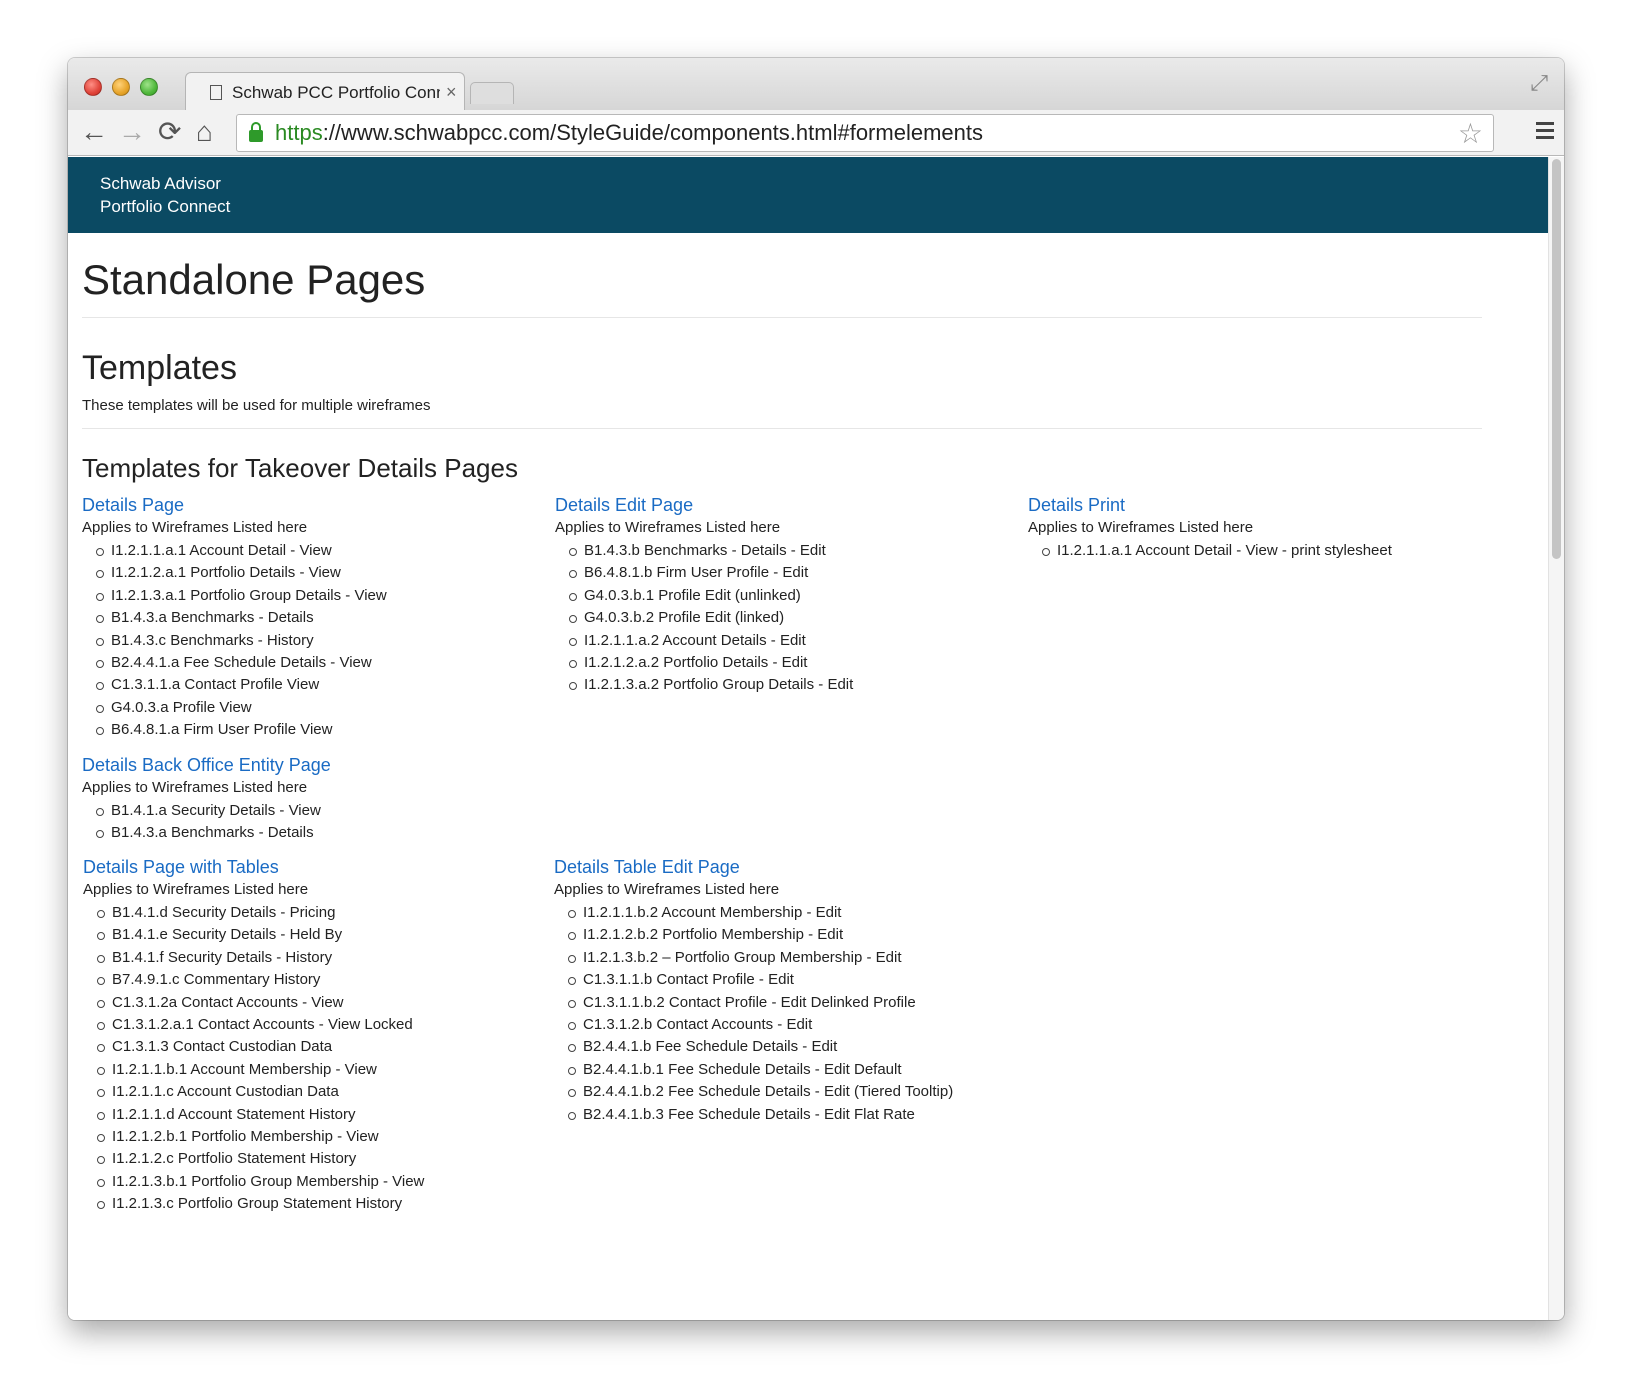 This screenshot has height=1376, width=1625. What do you see at coordinates (492, 93) in the screenshot?
I see `new-tab-button` at bounding box center [492, 93].